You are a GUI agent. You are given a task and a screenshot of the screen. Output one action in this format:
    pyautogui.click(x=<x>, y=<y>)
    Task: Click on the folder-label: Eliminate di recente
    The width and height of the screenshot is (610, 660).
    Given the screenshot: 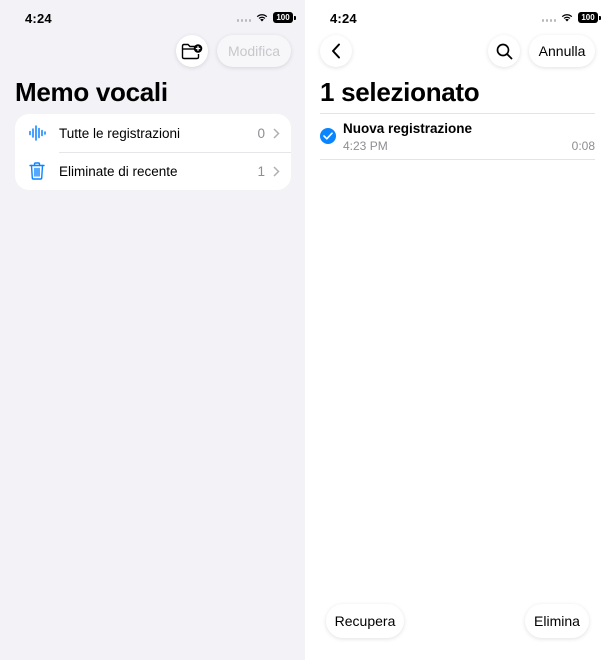 What is the action you would take?
    pyautogui.click(x=118, y=171)
    